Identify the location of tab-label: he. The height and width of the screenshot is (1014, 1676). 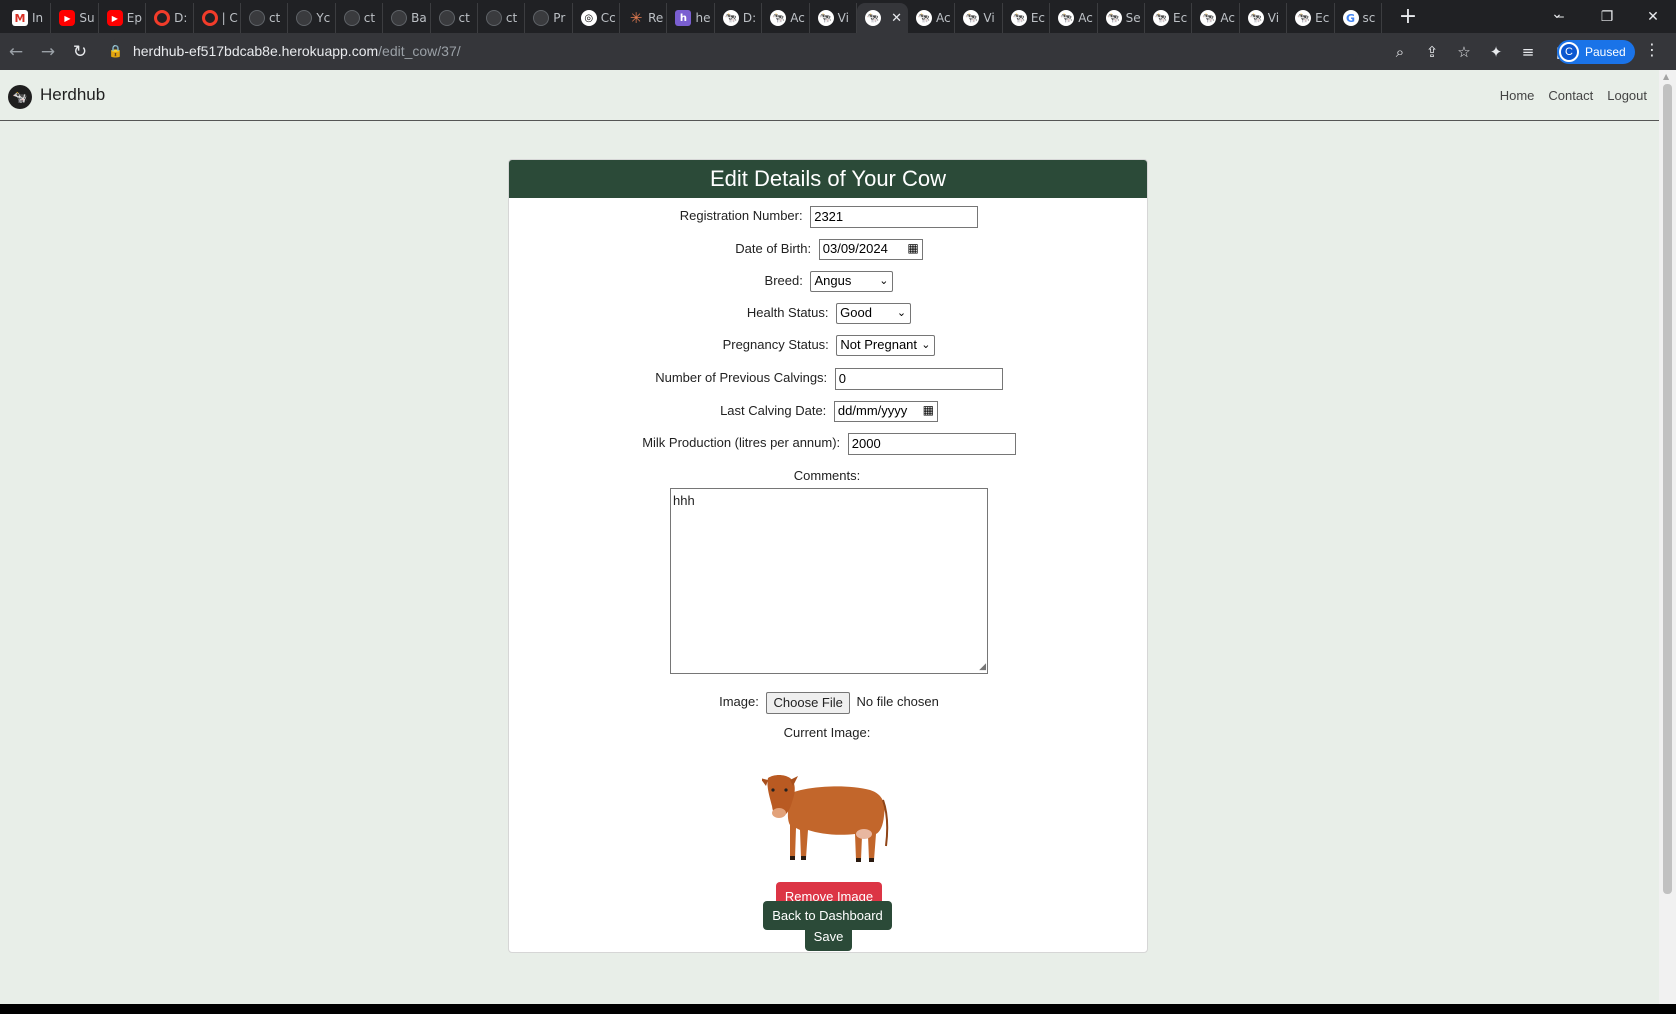
(703, 18).